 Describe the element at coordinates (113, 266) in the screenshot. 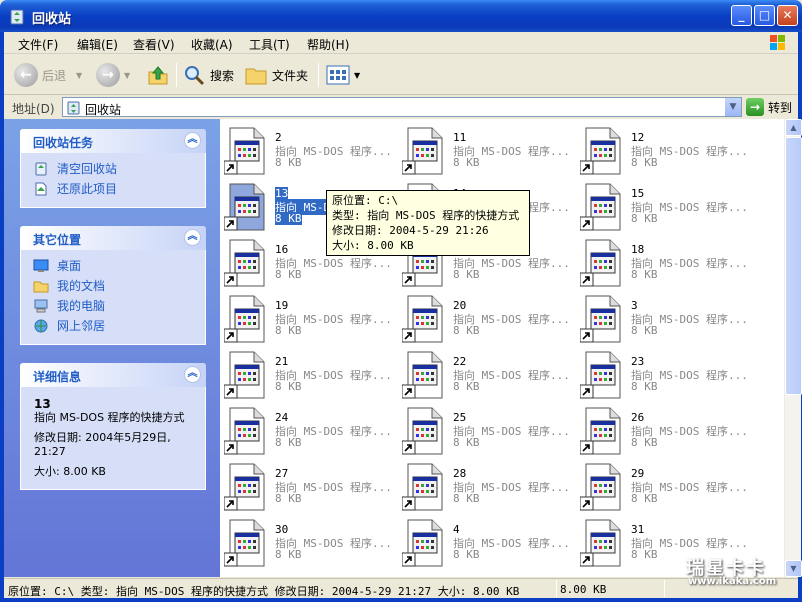

I see `place-desktop-link: 桌面` at that location.